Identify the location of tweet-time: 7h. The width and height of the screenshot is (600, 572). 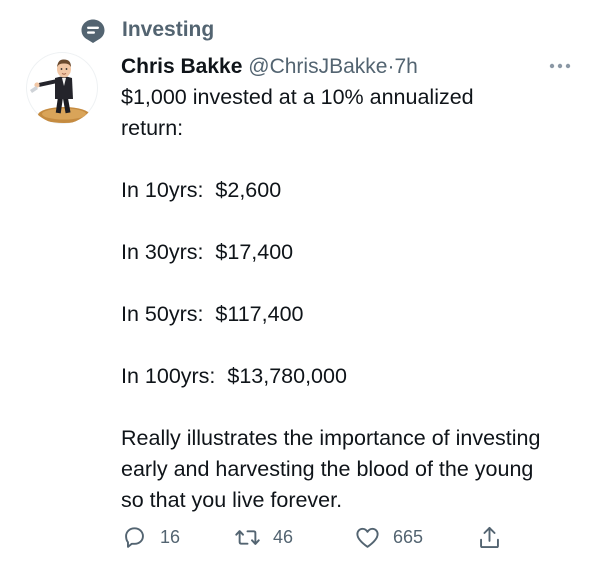
(405, 66).